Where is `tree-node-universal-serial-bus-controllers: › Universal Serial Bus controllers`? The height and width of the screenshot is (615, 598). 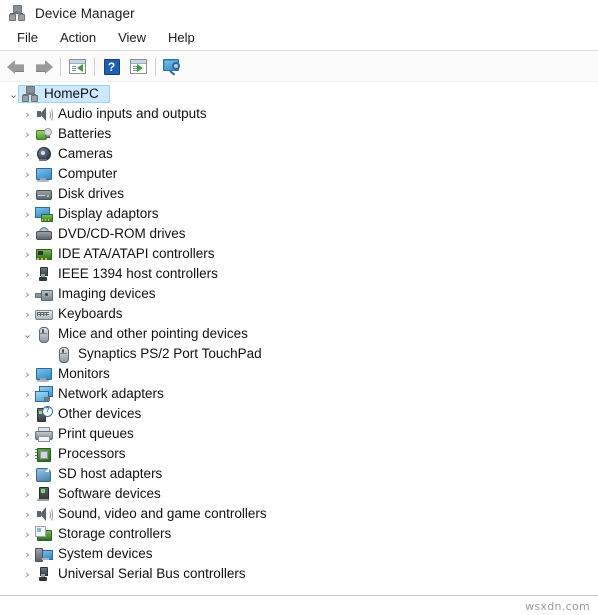
tree-node-universal-serial-bus-controllers: › Universal Serial Bus controllers is located at coordinates (299, 574).